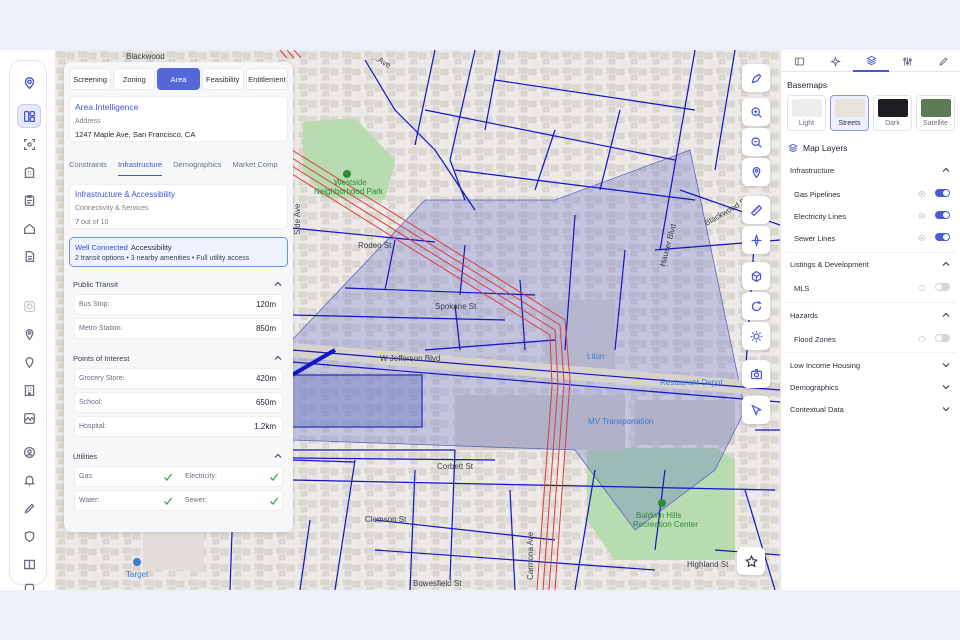 This screenshot has width=960, height=640. What do you see at coordinates (29, 334) in the screenshot?
I see `pin-icon` at bounding box center [29, 334].